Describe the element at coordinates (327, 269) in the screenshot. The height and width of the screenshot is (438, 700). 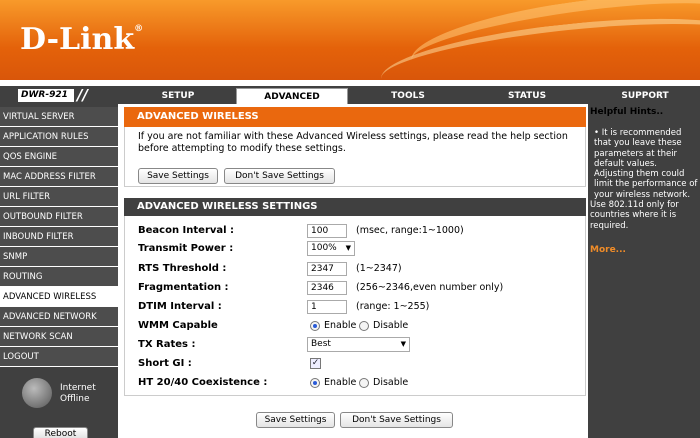
I see `rts-threshold-input: 2347` at that location.